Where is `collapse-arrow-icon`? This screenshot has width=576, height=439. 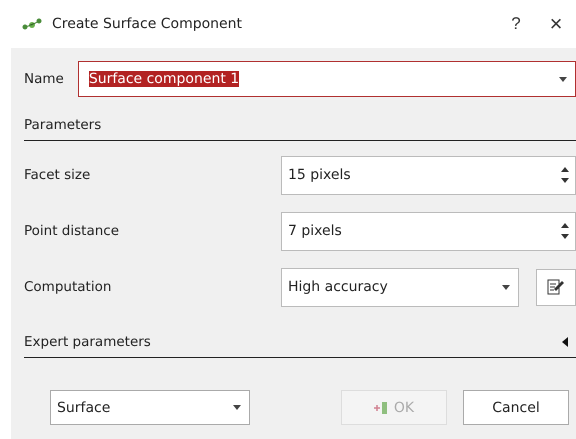 collapse-arrow-icon is located at coordinates (565, 342).